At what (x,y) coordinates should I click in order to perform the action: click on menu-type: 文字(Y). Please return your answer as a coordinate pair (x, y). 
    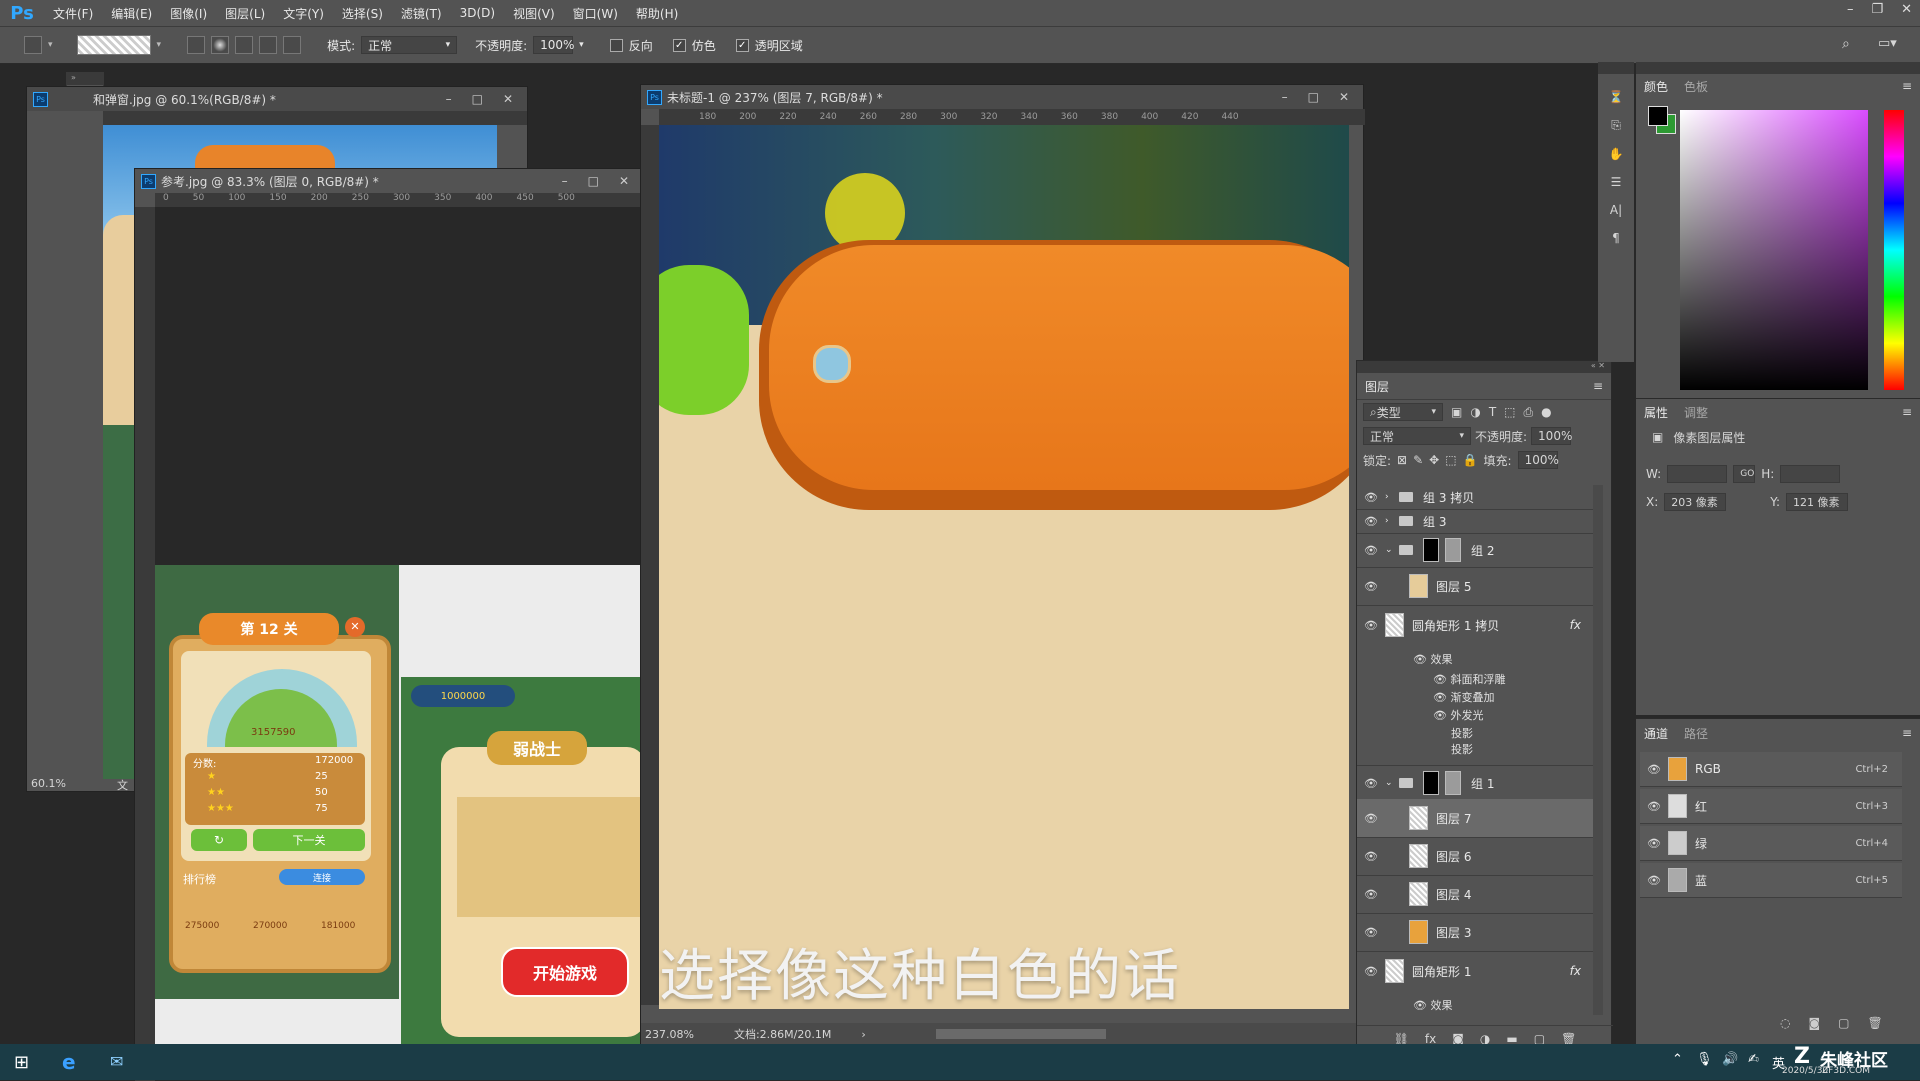
    Looking at the image, I should click on (303, 13).